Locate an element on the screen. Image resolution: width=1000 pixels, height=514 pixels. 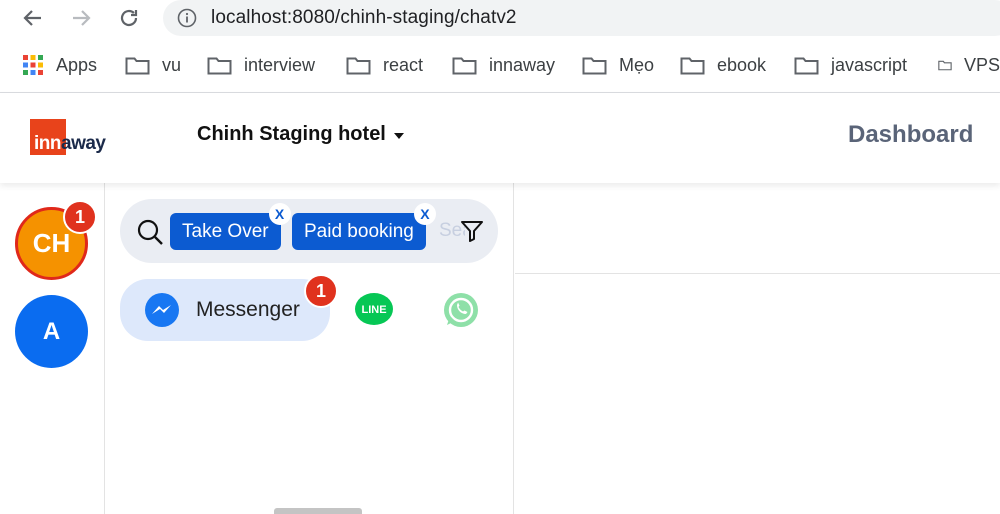
reload-icon is located at coordinates (129, 18).